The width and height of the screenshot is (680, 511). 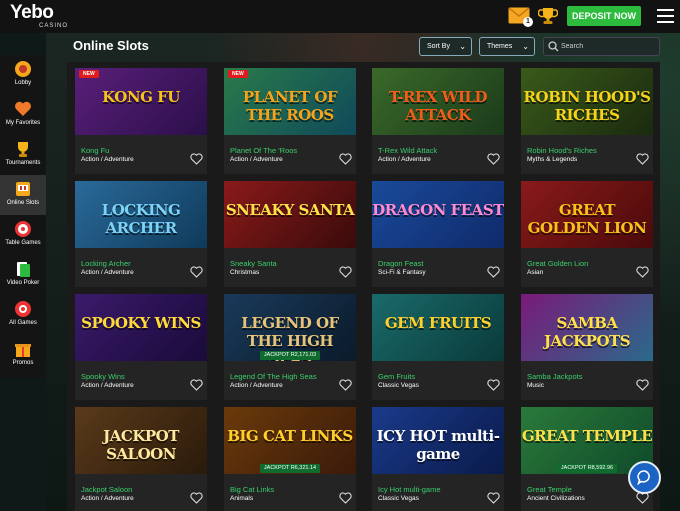 What do you see at coordinates (106, 263) in the screenshot?
I see `game-name: Locking Archer` at bounding box center [106, 263].